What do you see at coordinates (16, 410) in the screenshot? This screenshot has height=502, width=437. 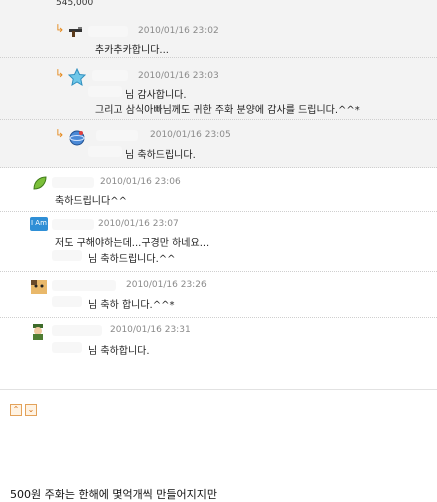 I see `scroll-up-button: ⌃` at bounding box center [16, 410].